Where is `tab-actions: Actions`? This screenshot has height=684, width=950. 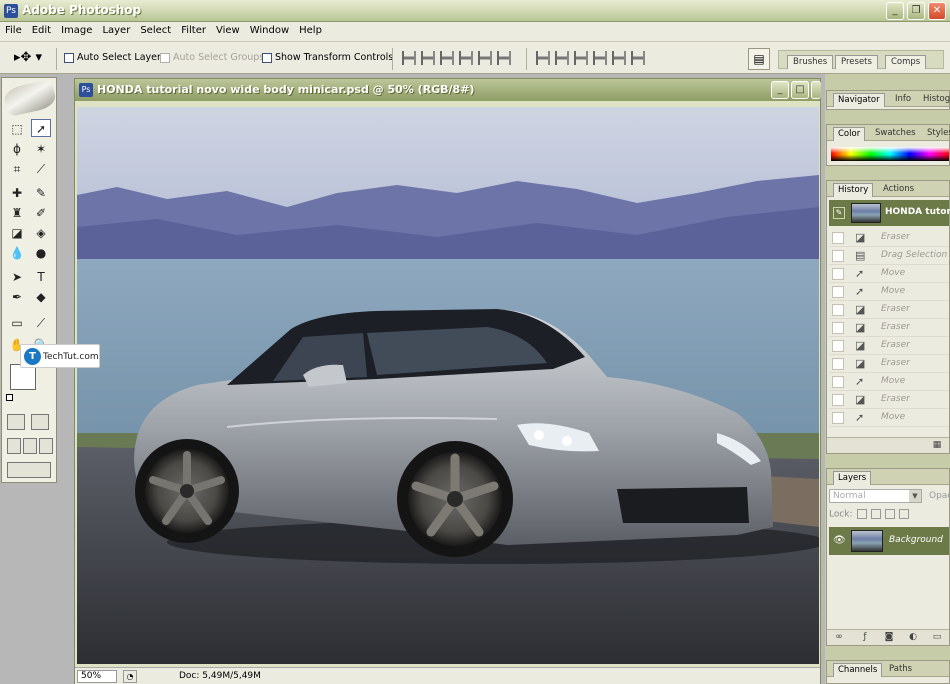
tab-actions: Actions is located at coordinates (898, 190).